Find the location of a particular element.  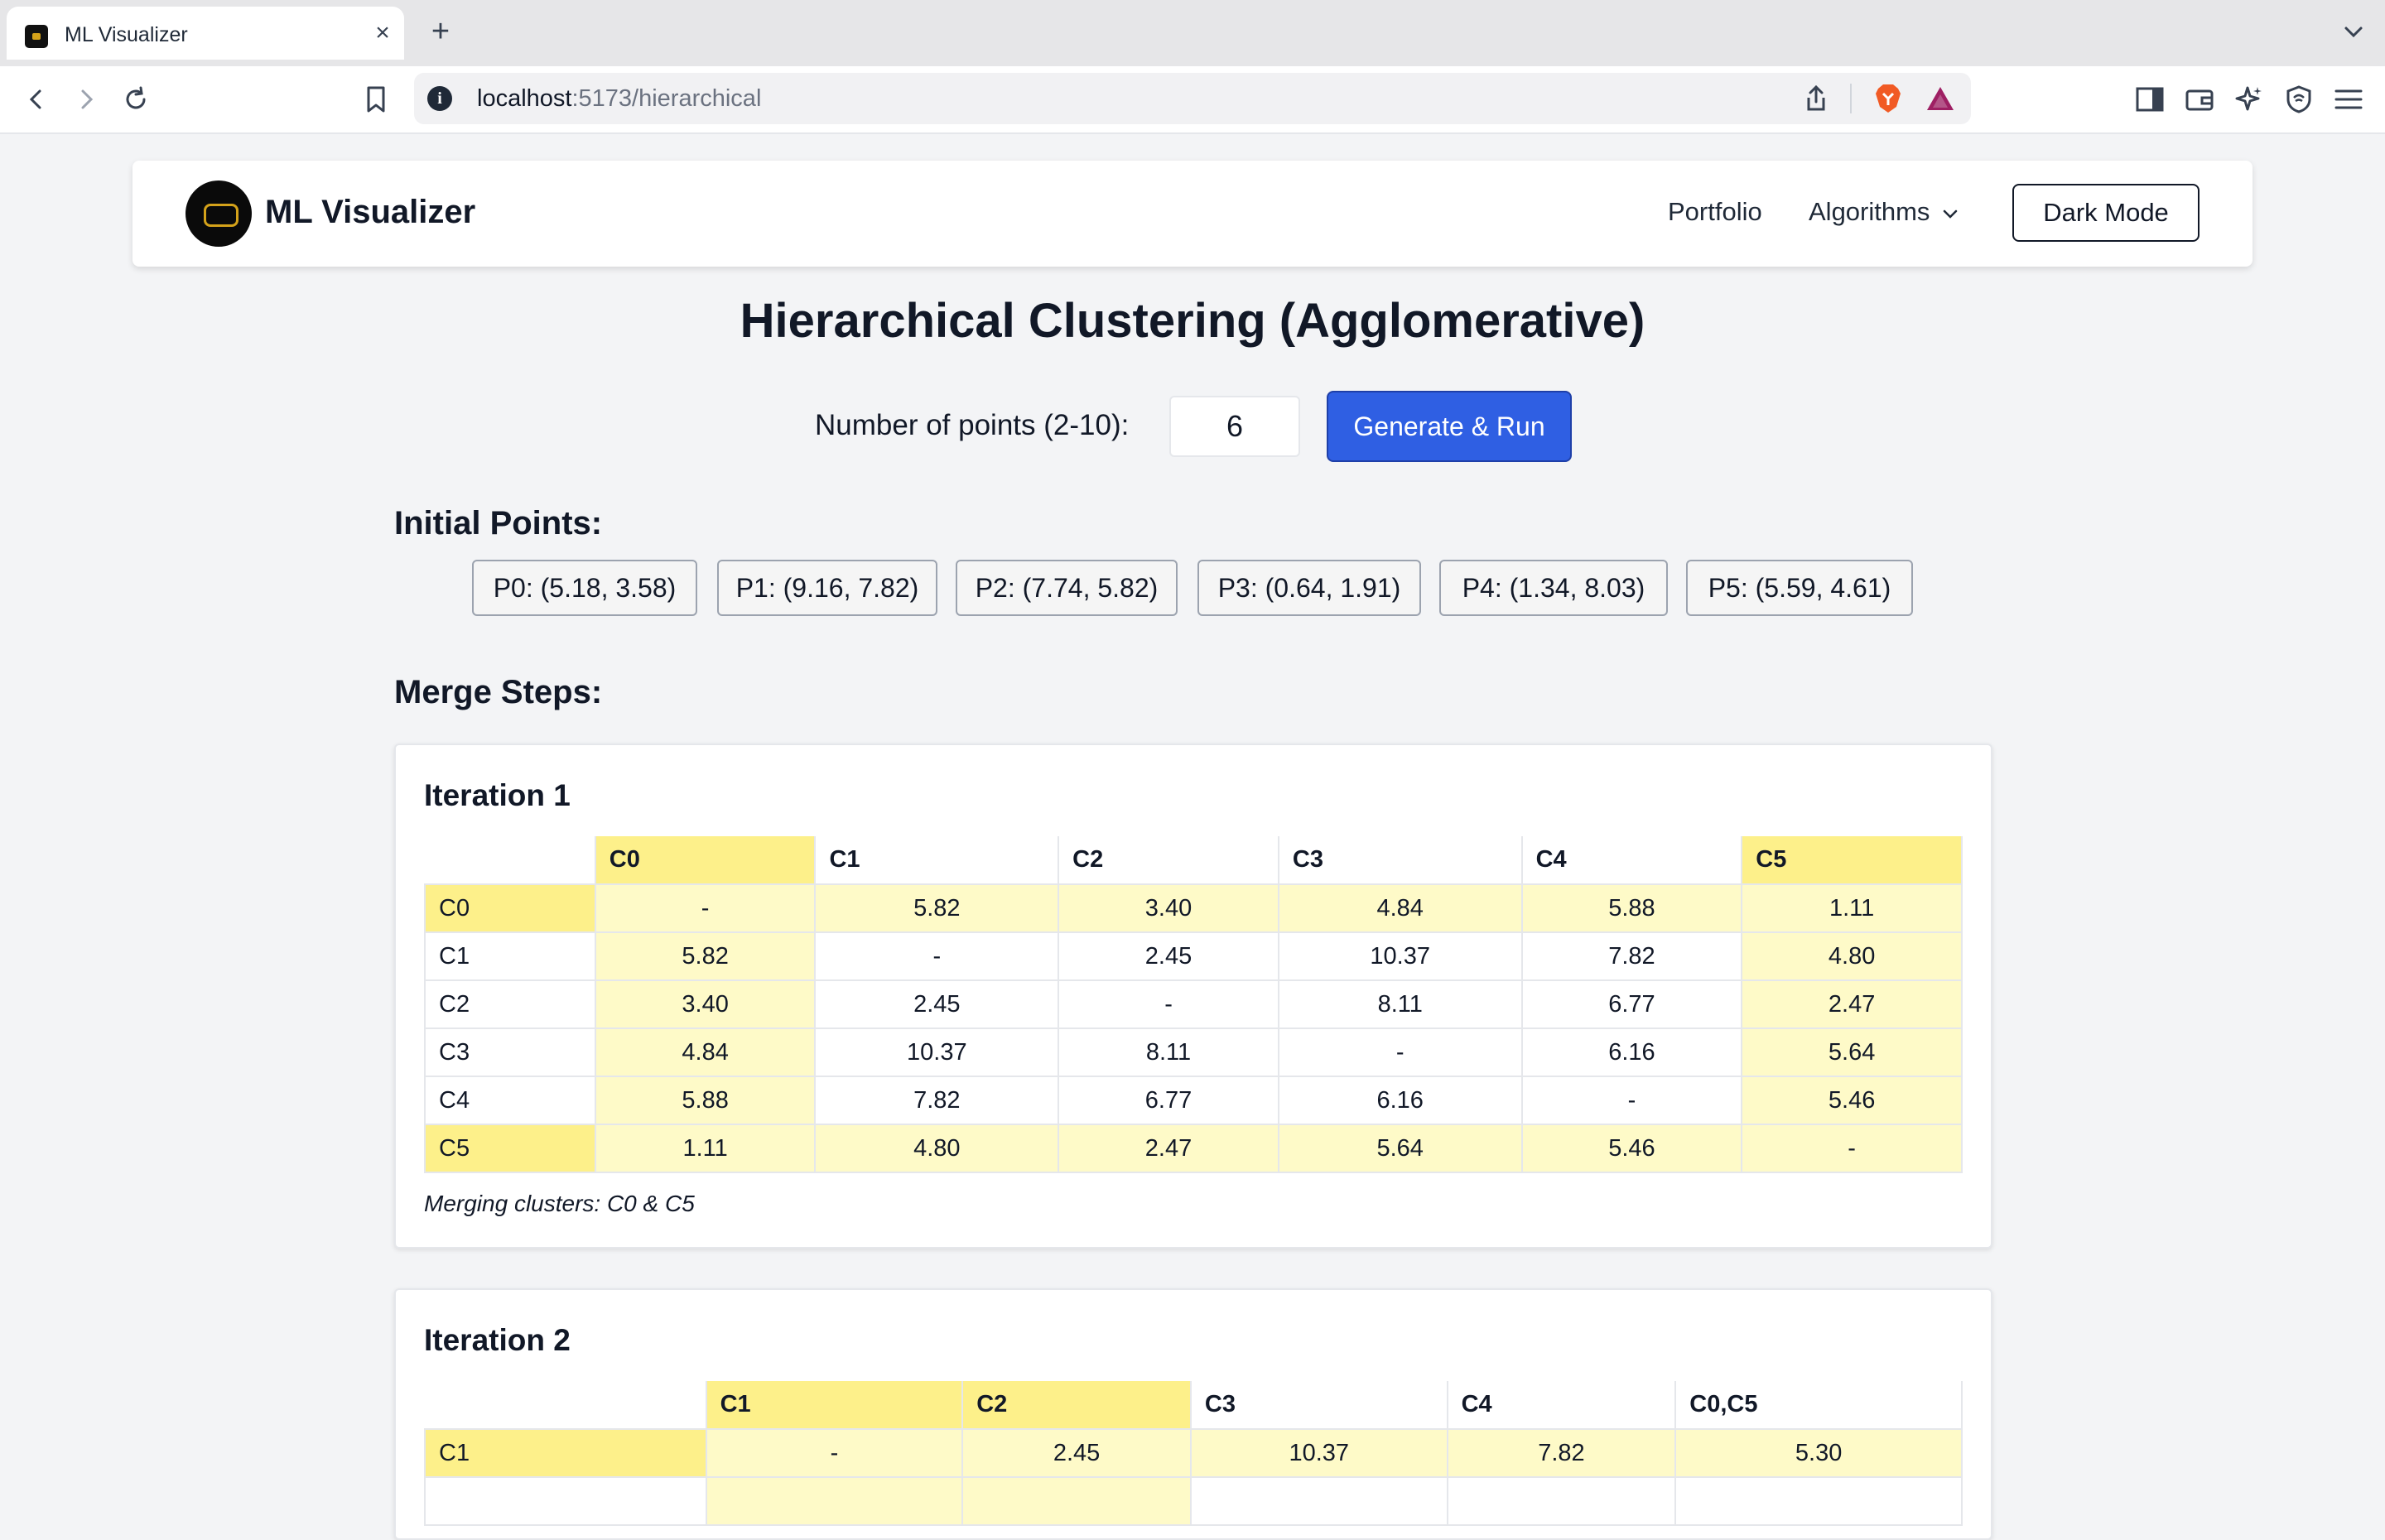

column-header: C5 is located at coordinates (1852, 860).